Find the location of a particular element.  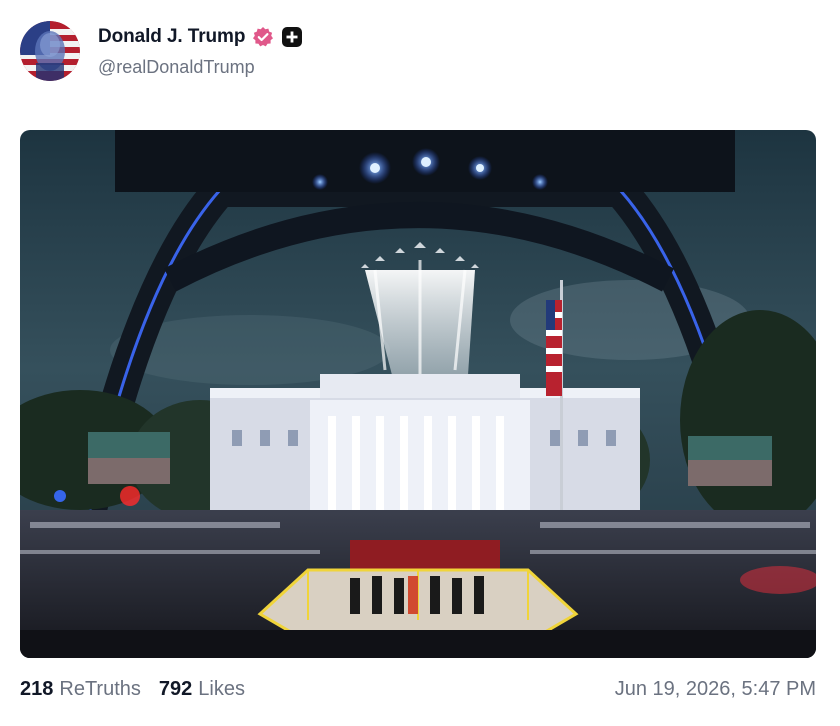

post-timestamp: Jun 19, 2026, 5:47 PM is located at coordinates (715, 689).